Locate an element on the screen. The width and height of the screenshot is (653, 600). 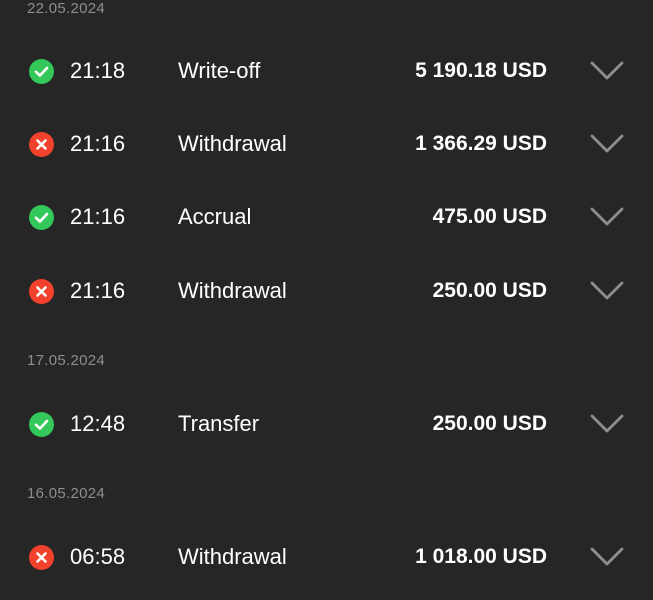
date-header: 17.05.2024 is located at coordinates (66, 360).